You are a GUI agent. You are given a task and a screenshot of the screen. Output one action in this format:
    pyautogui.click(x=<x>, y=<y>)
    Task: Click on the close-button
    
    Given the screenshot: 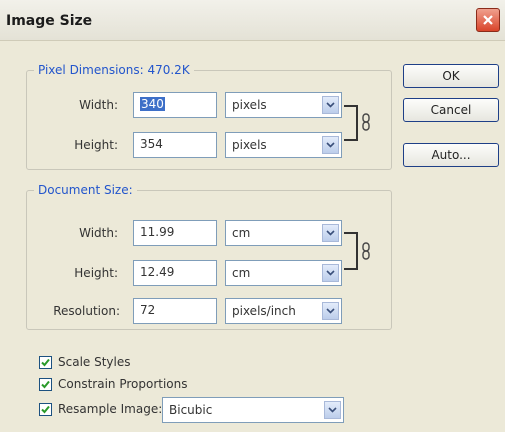 What is the action you would take?
    pyautogui.click(x=488, y=20)
    